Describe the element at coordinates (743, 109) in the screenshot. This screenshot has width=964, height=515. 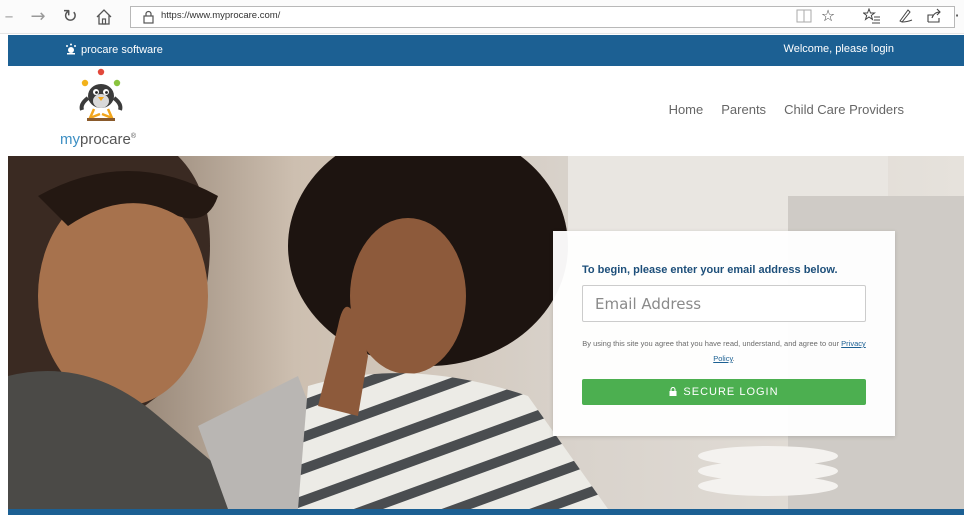
I see `nav-parents-link: Parents` at that location.